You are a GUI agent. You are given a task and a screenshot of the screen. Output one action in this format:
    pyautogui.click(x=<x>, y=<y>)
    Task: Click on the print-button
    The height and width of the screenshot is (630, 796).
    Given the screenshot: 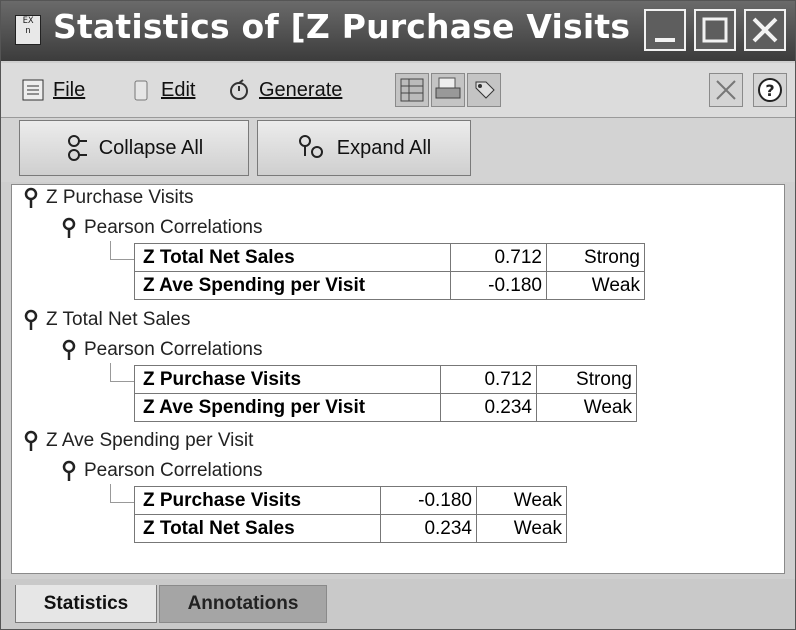 What is the action you would take?
    pyautogui.click(x=448, y=90)
    